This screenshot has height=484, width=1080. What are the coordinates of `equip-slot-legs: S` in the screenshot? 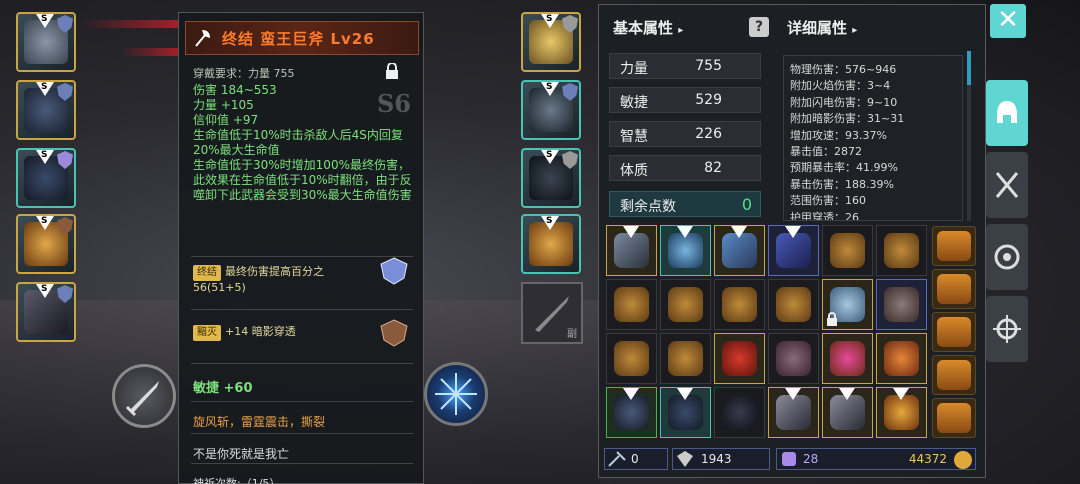 It's located at (46, 178).